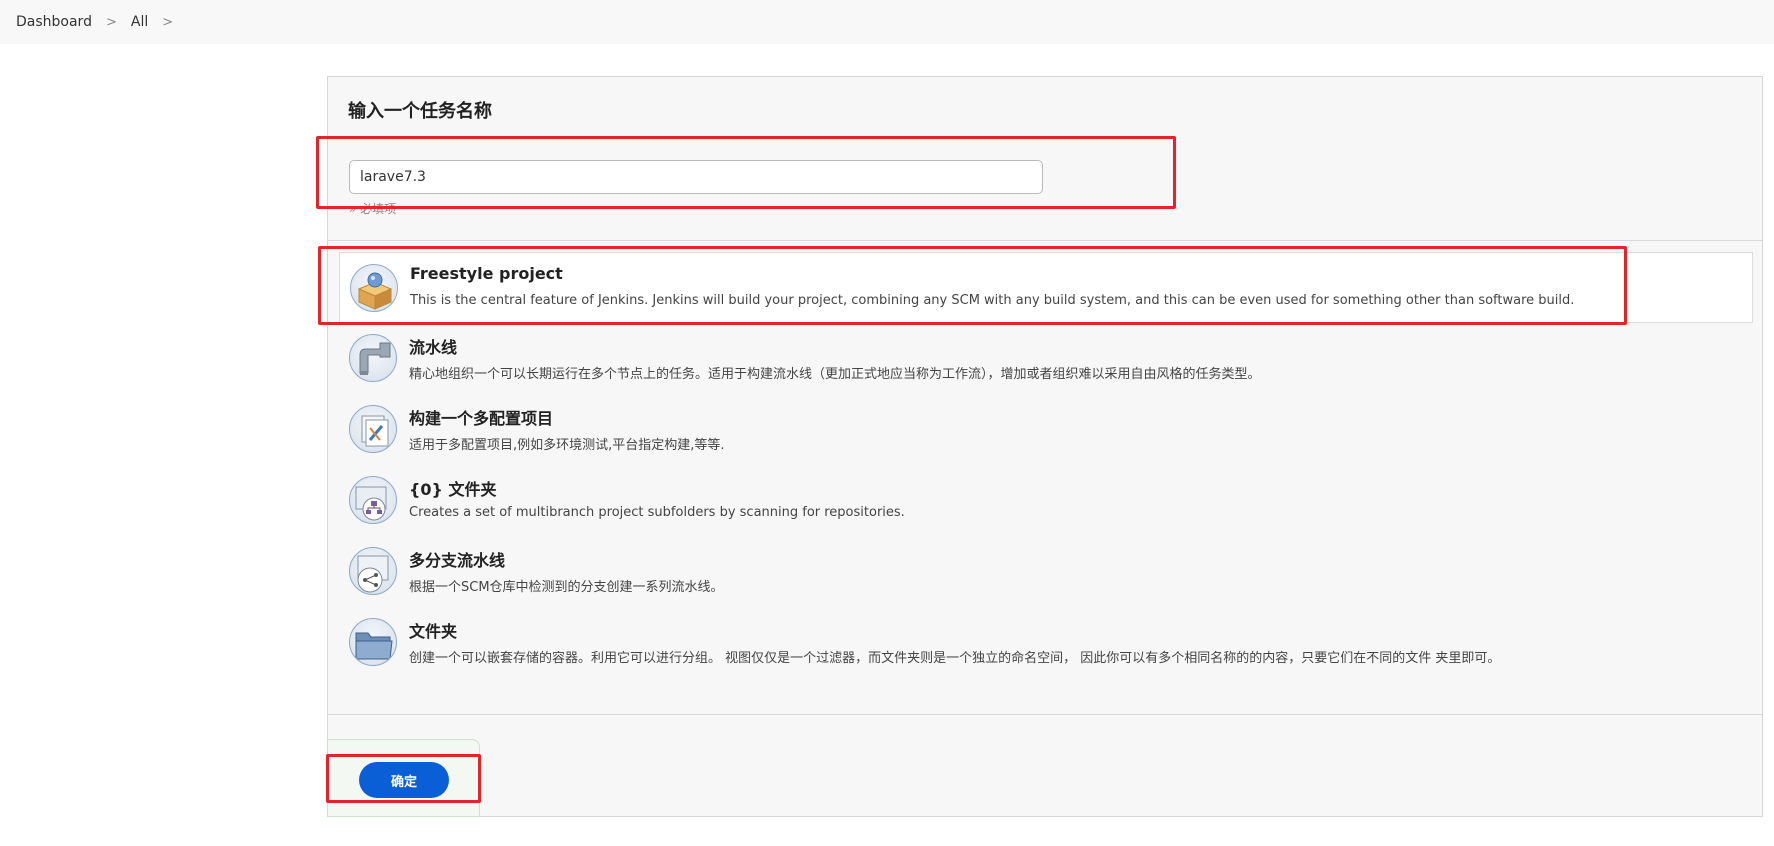 This screenshot has height=846, width=1774. What do you see at coordinates (566, 587) in the screenshot?
I see `item-type-description: 根据一个SCM仓库中检测到的分支创建一系列流水线。` at bounding box center [566, 587].